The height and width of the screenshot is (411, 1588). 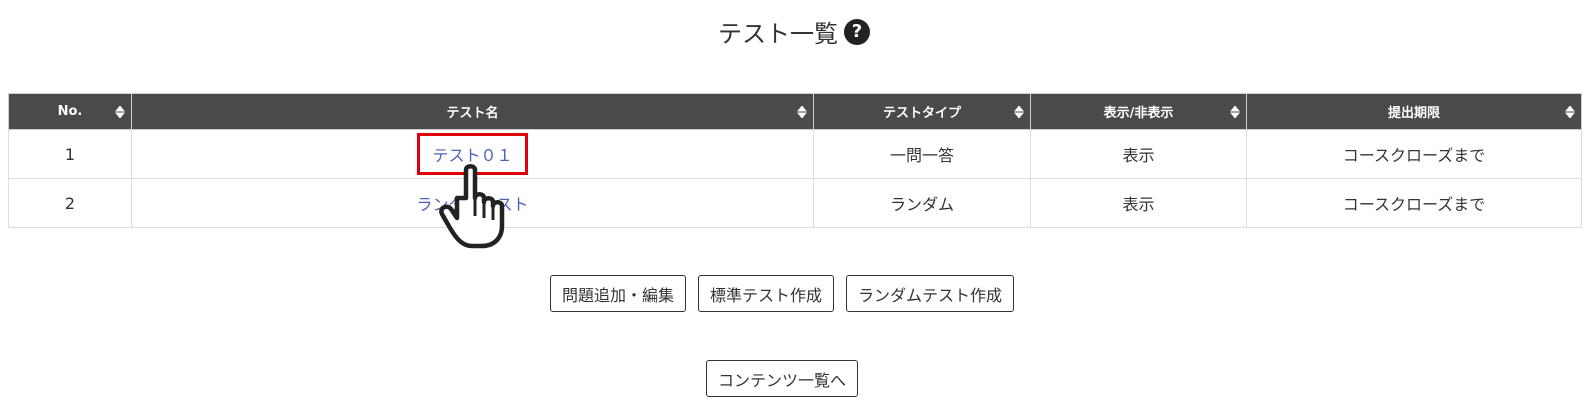 What do you see at coordinates (778, 34) in the screenshot?
I see `page-title: テスト一覧` at bounding box center [778, 34].